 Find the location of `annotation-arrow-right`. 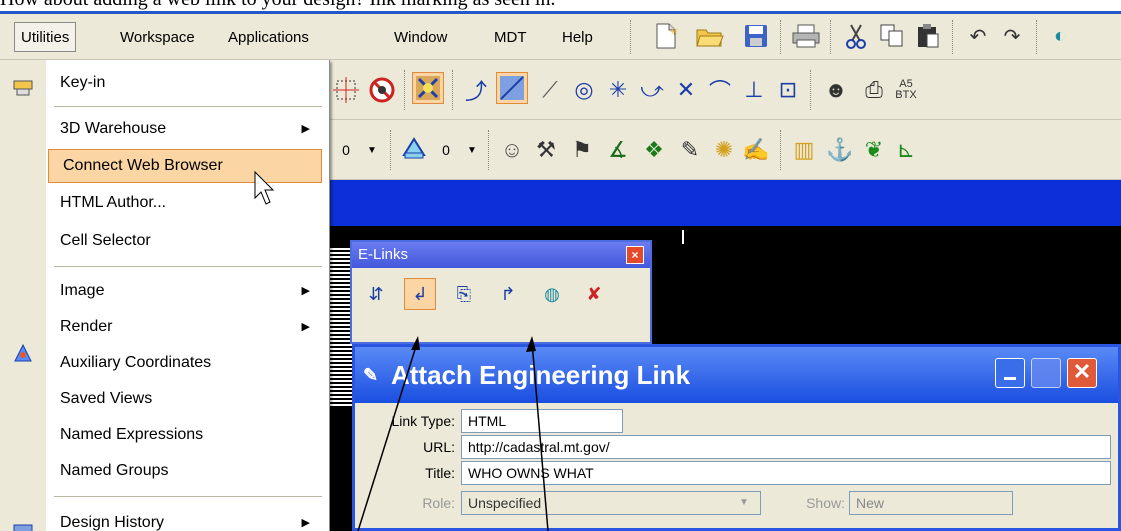

annotation-arrow-right is located at coordinates (537, 433).